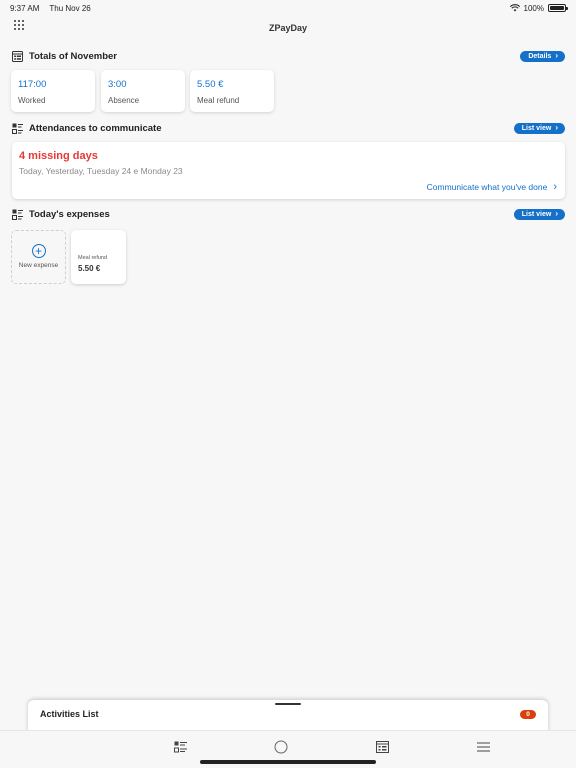  Describe the element at coordinates (101, 171) in the screenshot. I see `missing-days-list: Today, Yesterday, Tuesday 24 e Monday 23` at that location.